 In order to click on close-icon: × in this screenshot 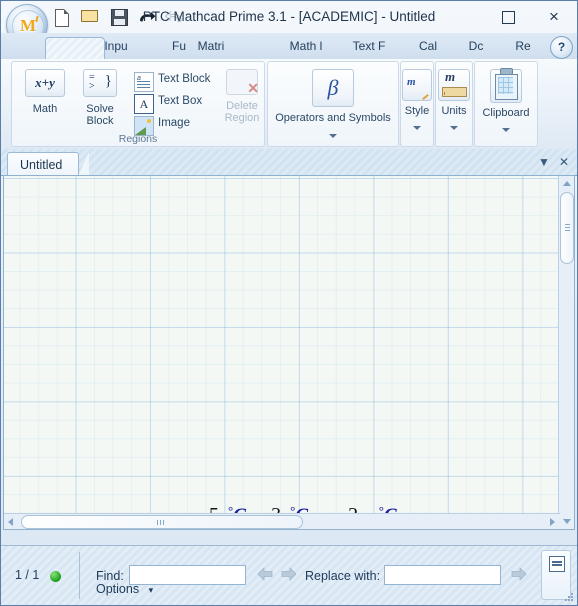, I will do `click(554, 16)`.